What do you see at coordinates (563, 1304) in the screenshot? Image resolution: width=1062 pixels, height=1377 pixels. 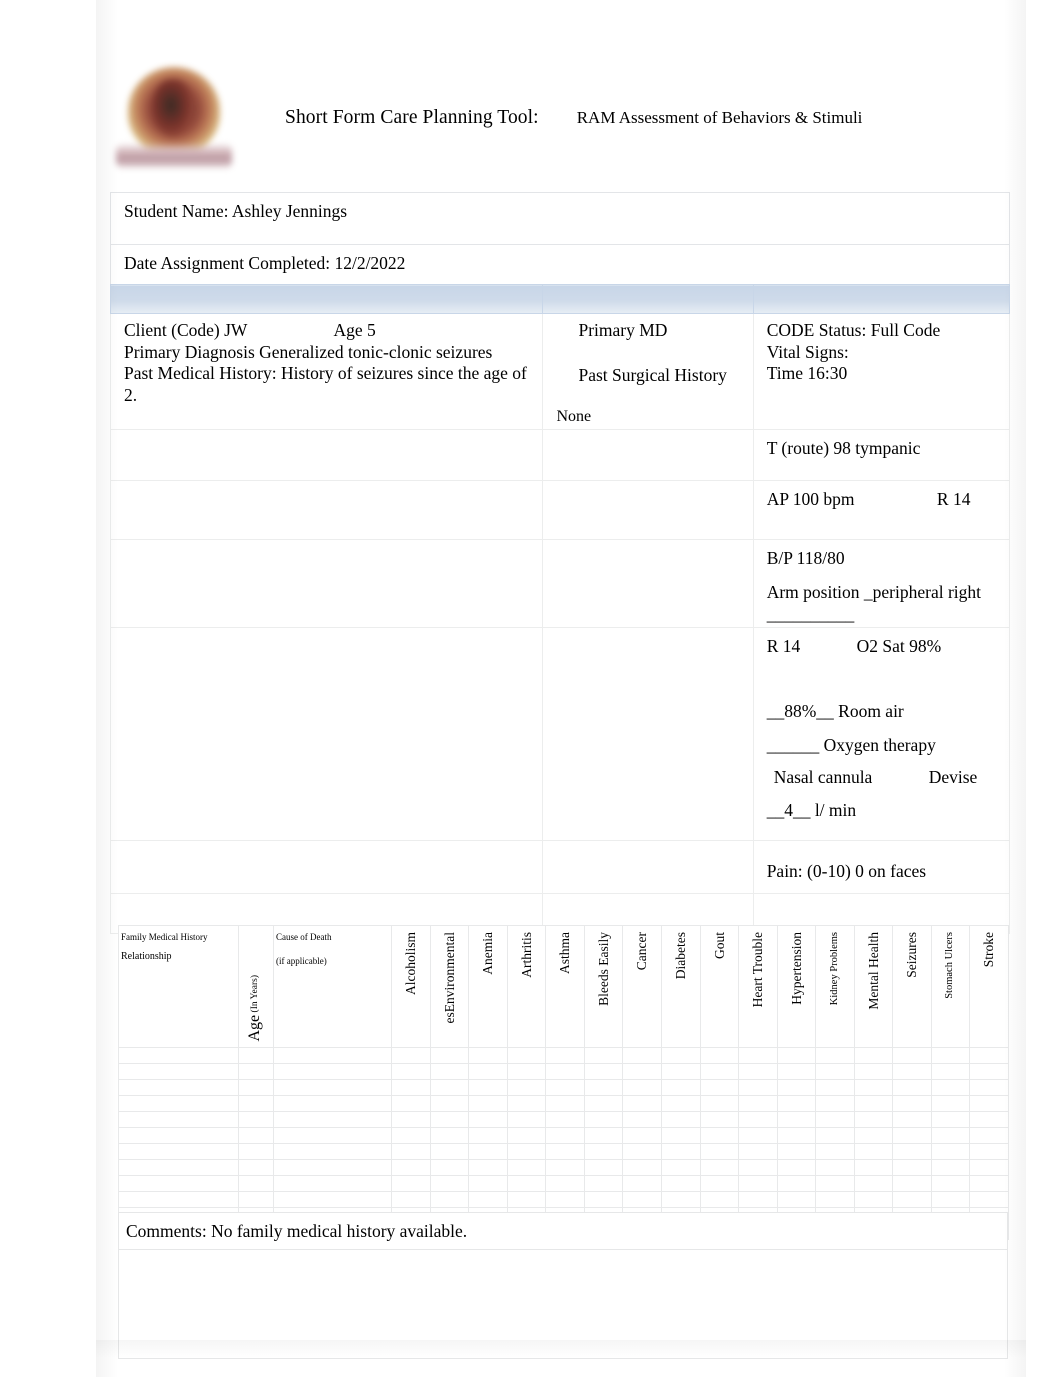 I see `comments-body-cell` at bounding box center [563, 1304].